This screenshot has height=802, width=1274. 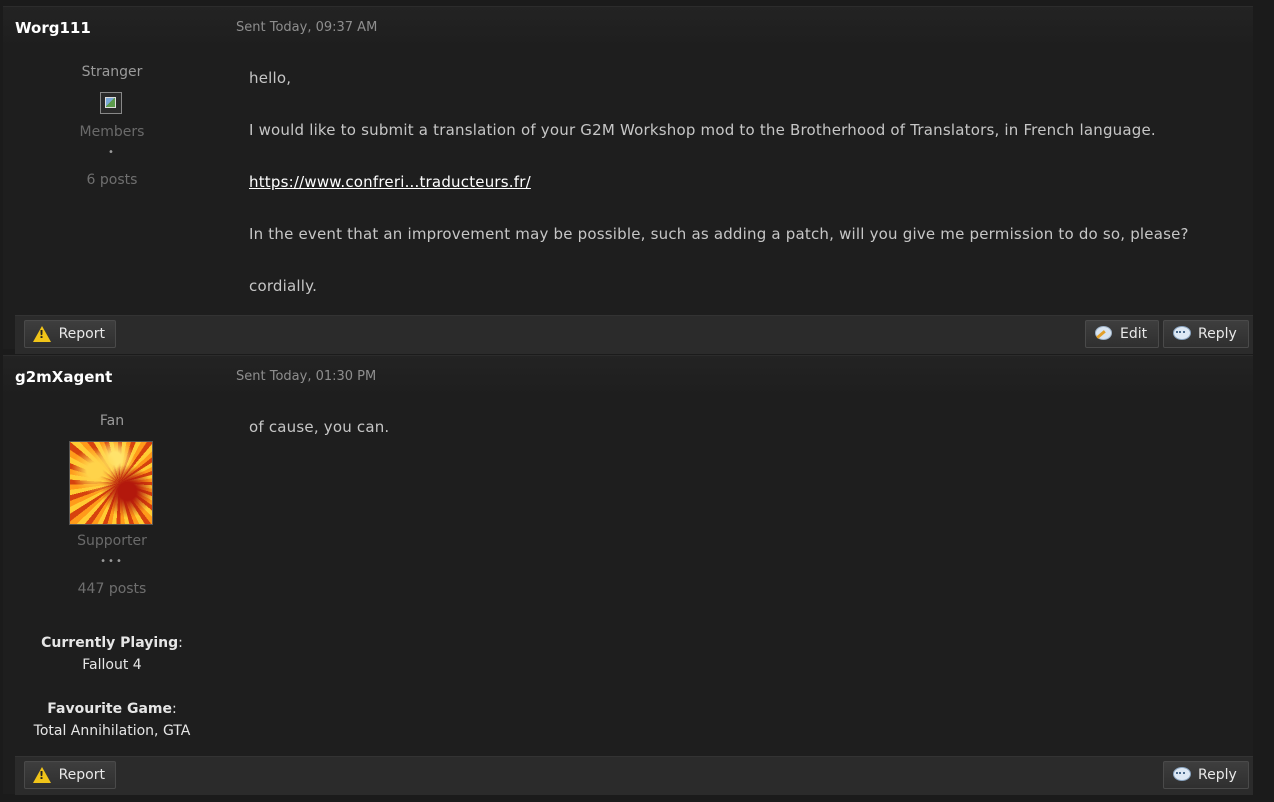 What do you see at coordinates (634, 775) in the screenshot?
I see `post-footer: Report Reply` at bounding box center [634, 775].